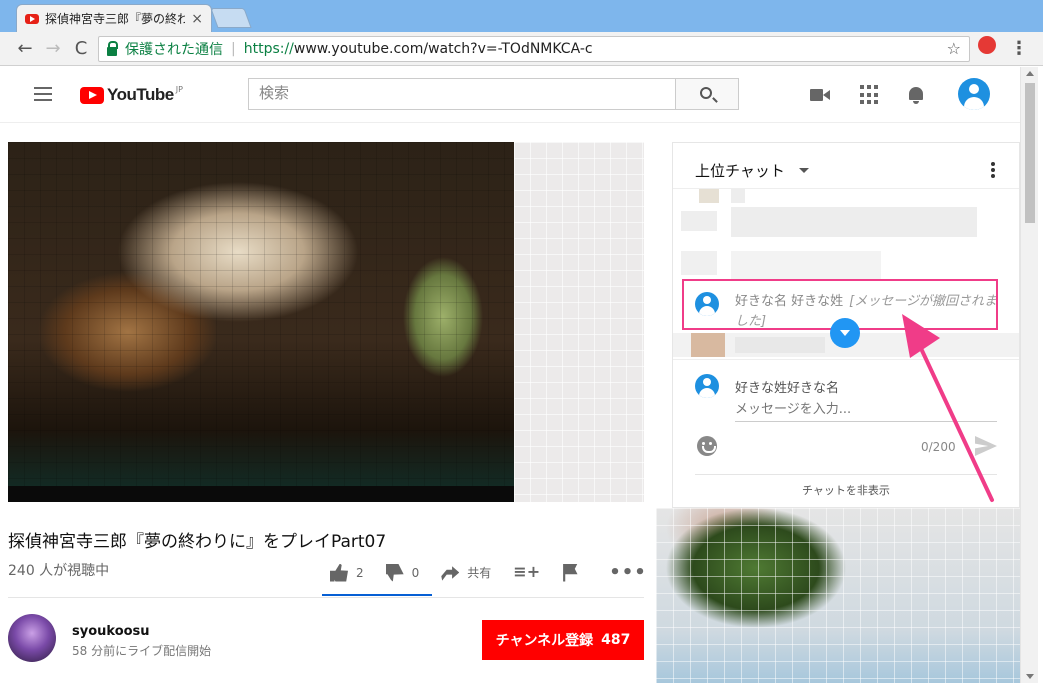  I want to click on search-button, so click(707, 94).